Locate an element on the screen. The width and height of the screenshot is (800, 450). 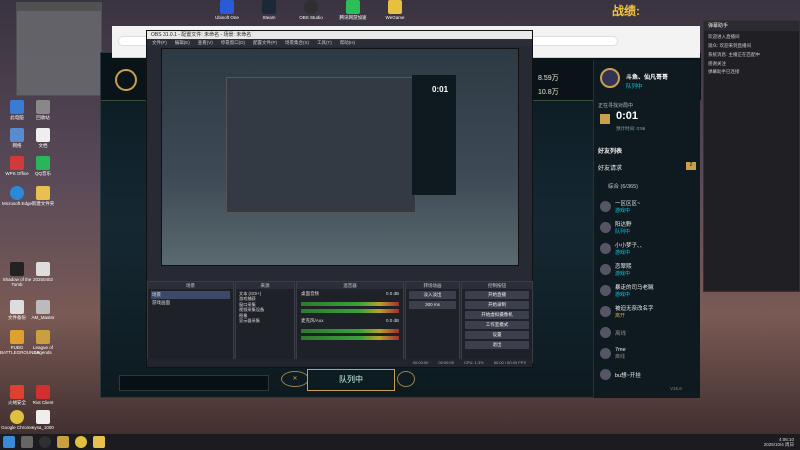
request-count-badge: 2 is located at coordinates (691, 166).